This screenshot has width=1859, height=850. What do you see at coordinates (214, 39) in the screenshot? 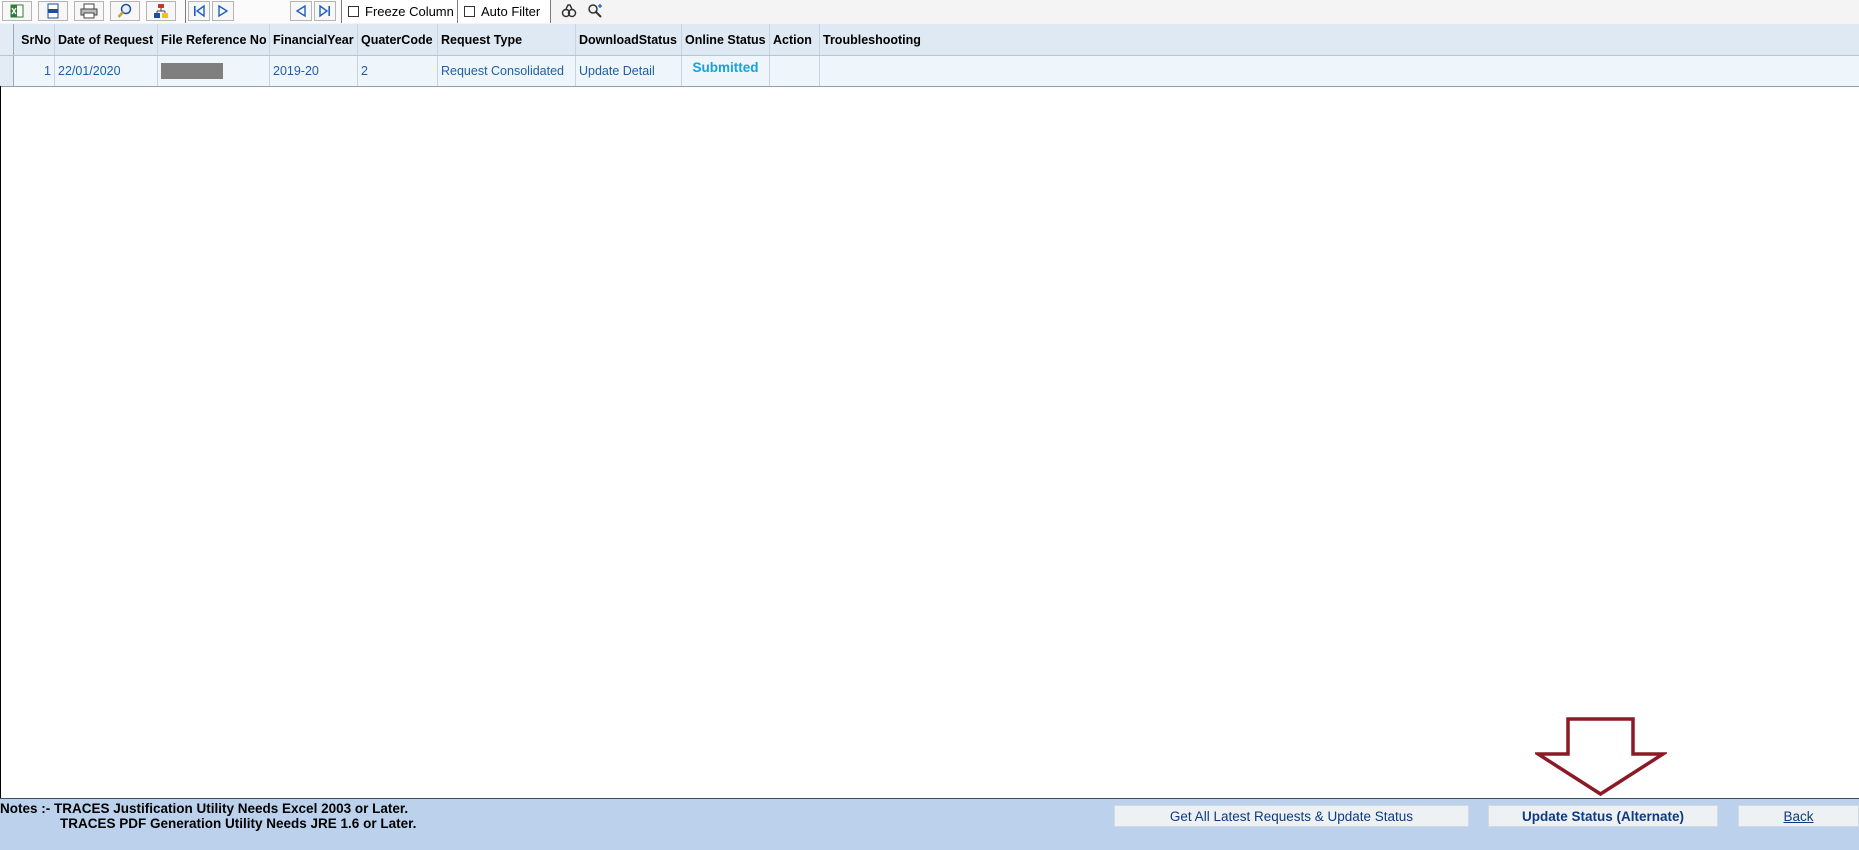
I see `column-header-file-reference-no: File Reference No` at bounding box center [214, 39].